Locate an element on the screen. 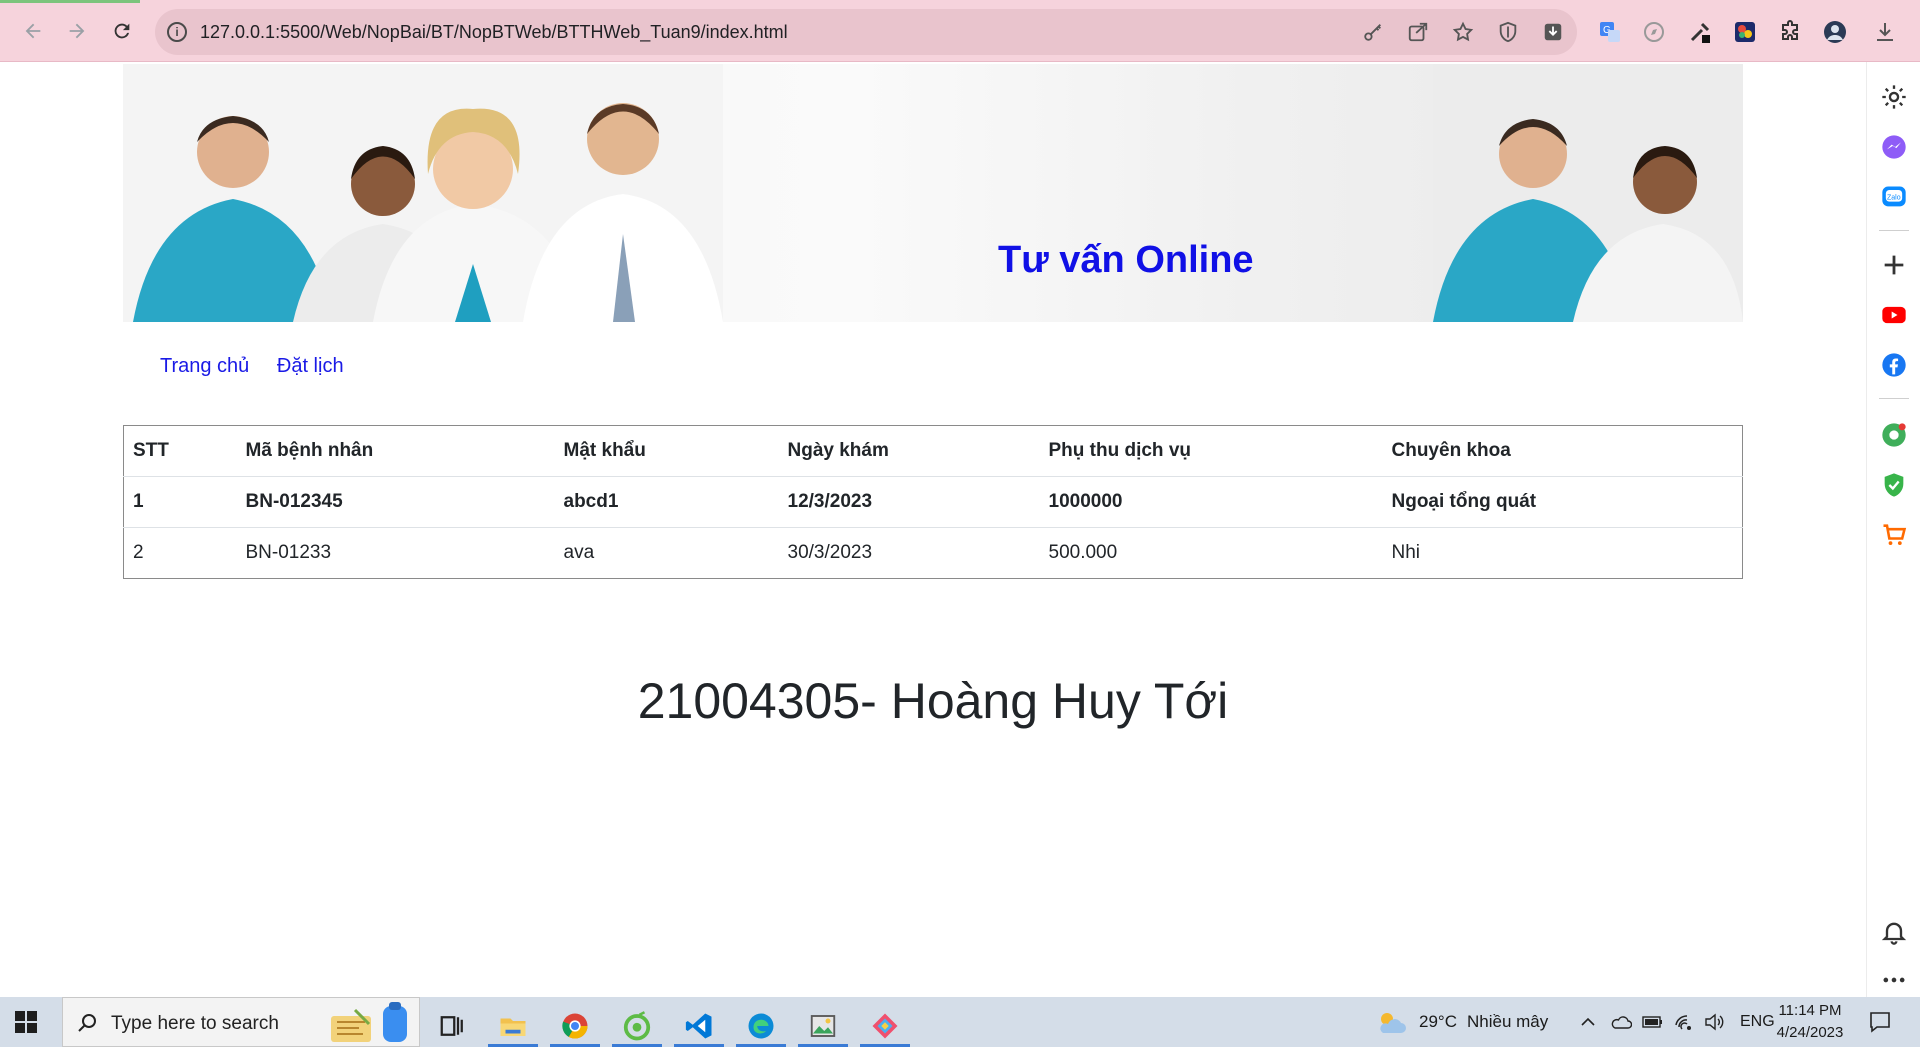 This screenshot has height=1047, width=1920. column-header: Mật khẩu is located at coordinates (666, 451).